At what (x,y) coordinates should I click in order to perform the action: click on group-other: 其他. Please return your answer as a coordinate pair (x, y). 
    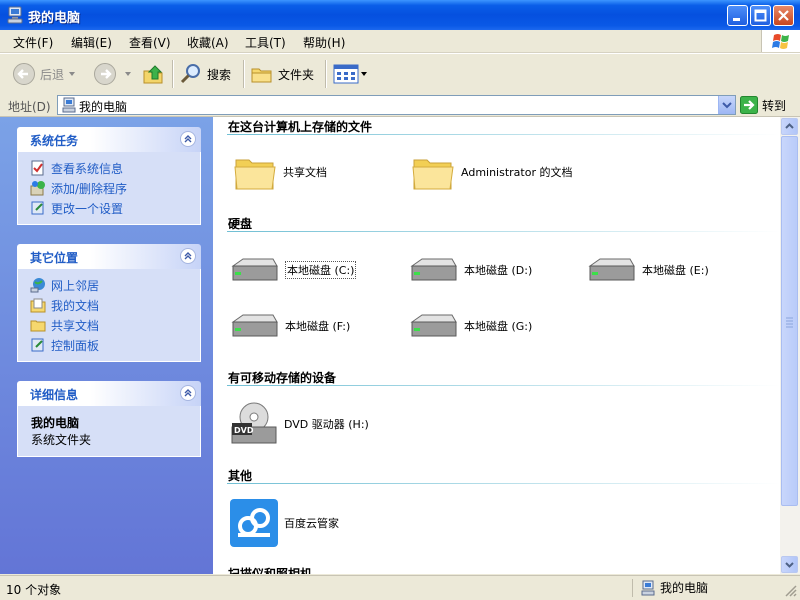
    Looking at the image, I should click on (240, 476).